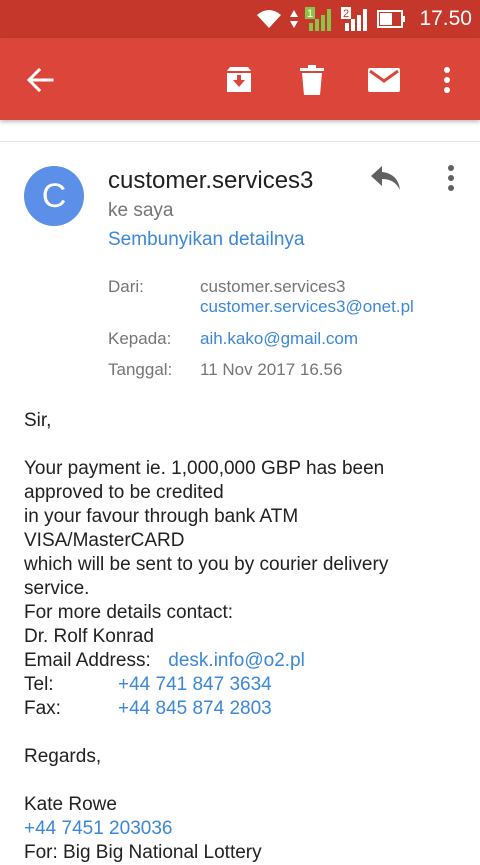 The width and height of the screenshot is (480, 865). I want to click on date-label: Tanggal:, so click(140, 369).